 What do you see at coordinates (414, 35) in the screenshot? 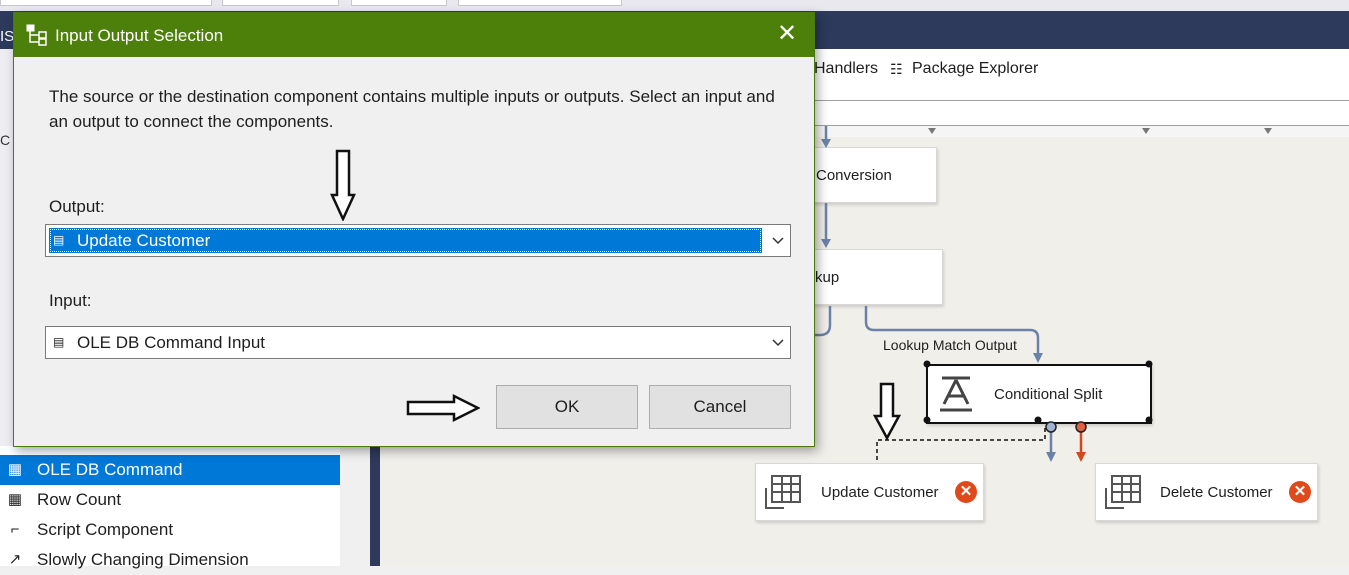
I see `dialog-title-bar: Input Output Selection ✕` at bounding box center [414, 35].